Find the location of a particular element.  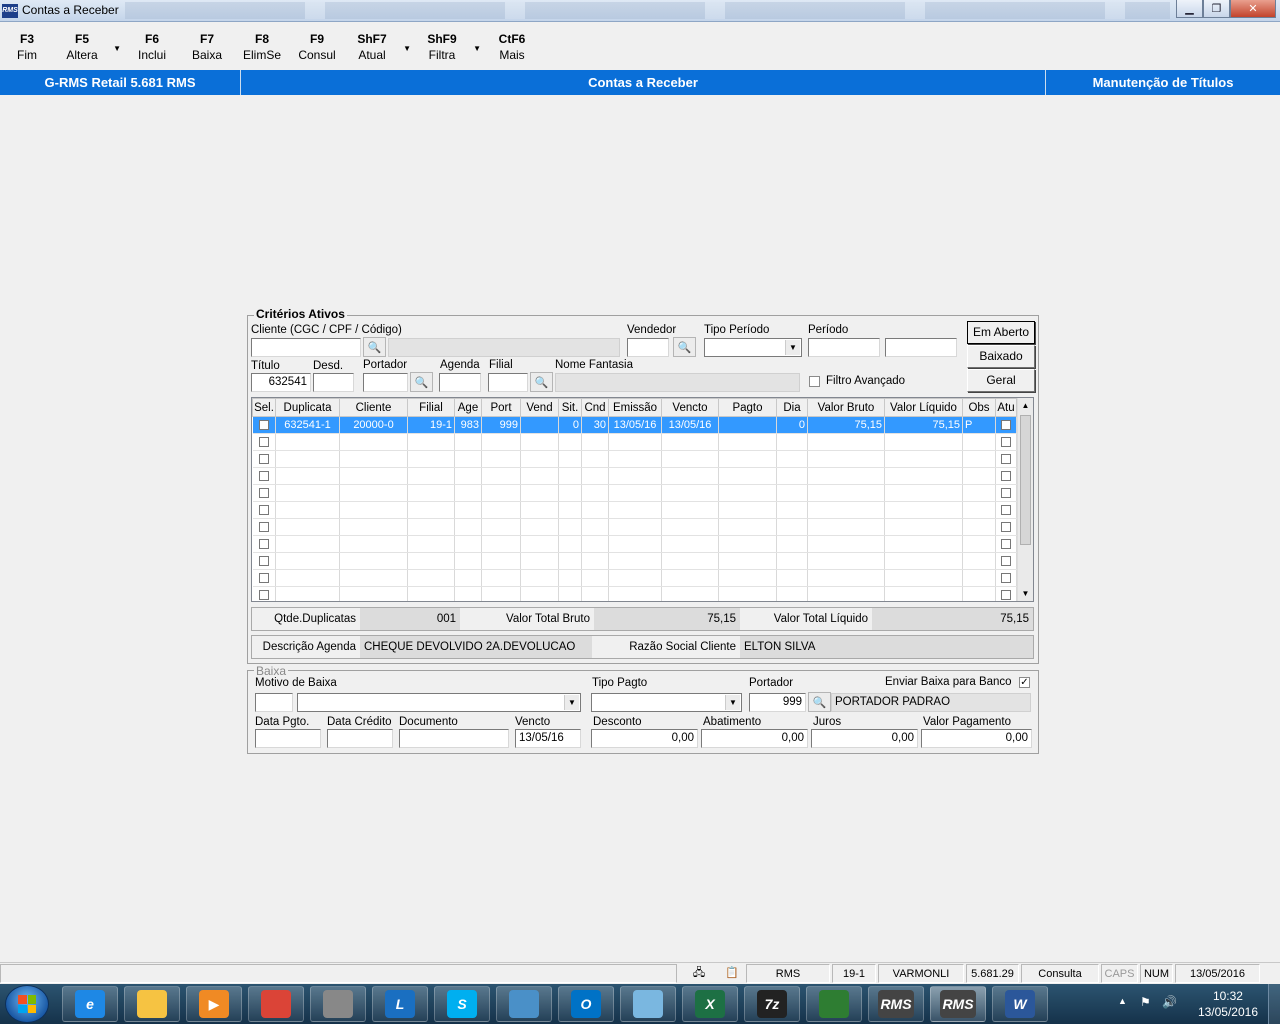

baixado-button: Baixado is located at coordinates (1001, 356).